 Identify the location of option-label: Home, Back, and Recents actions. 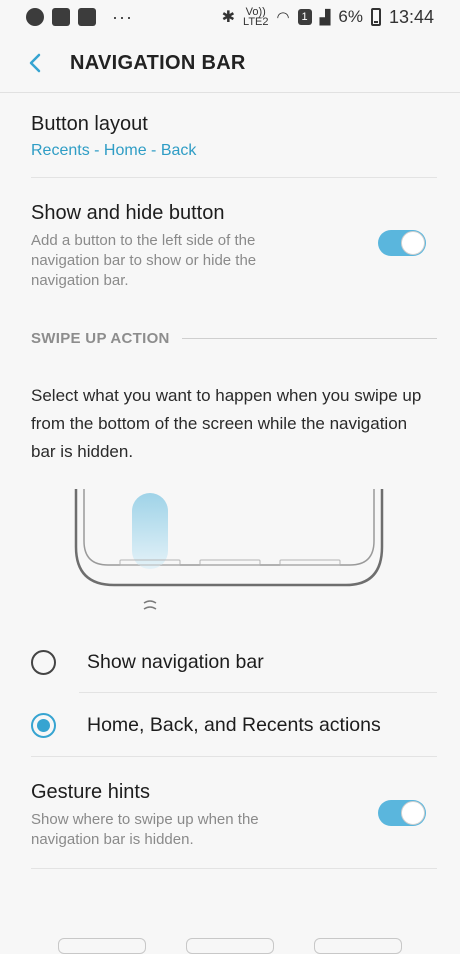
(234, 724).